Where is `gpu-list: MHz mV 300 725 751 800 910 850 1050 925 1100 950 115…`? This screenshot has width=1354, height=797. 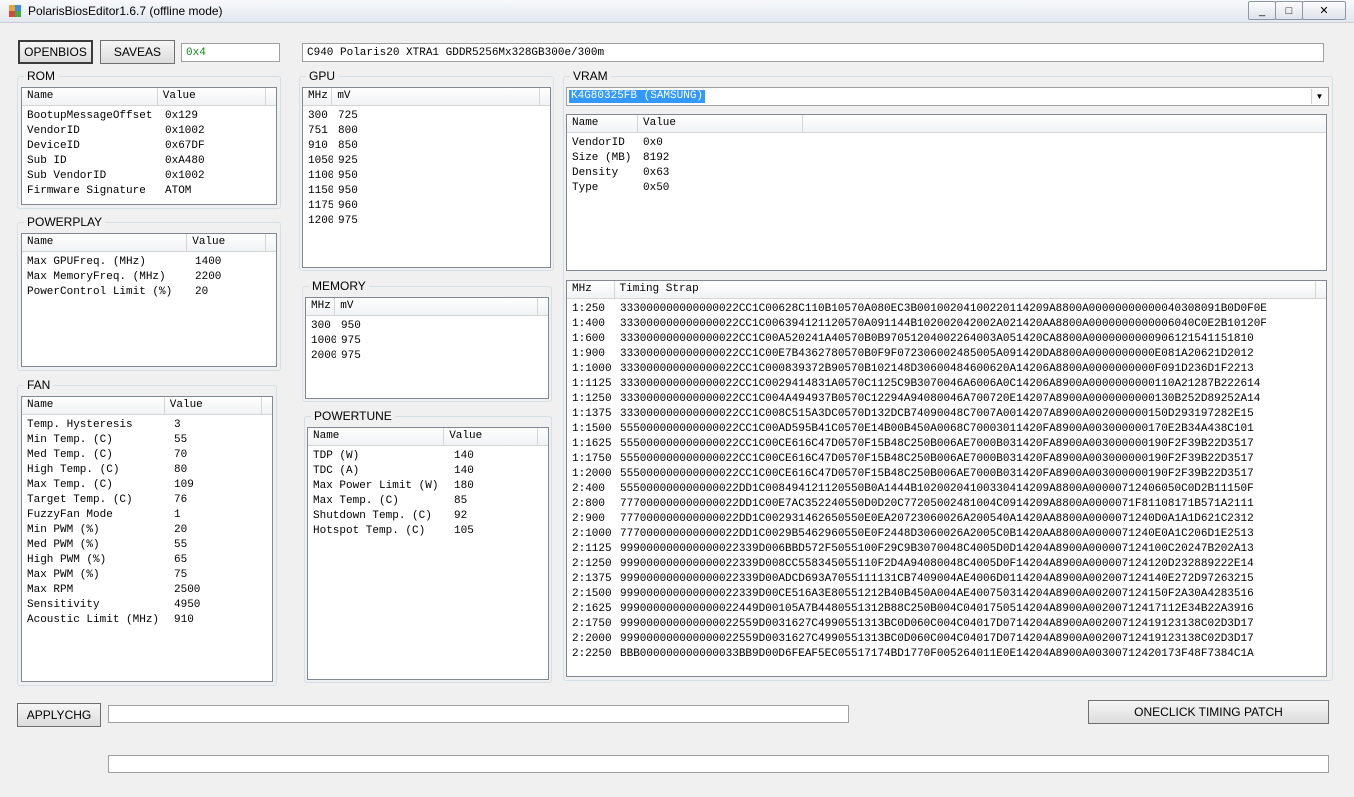 gpu-list: MHz mV 300 725 751 800 910 850 1050 925 1100 950 115… is located at coordinates (426, 177).